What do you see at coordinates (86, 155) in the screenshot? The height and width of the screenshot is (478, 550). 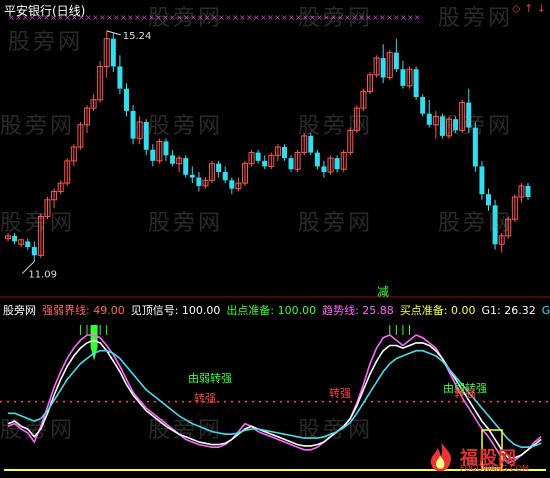 I see `price-markers: 15.24 11.09` at bounding box center [86, 155].